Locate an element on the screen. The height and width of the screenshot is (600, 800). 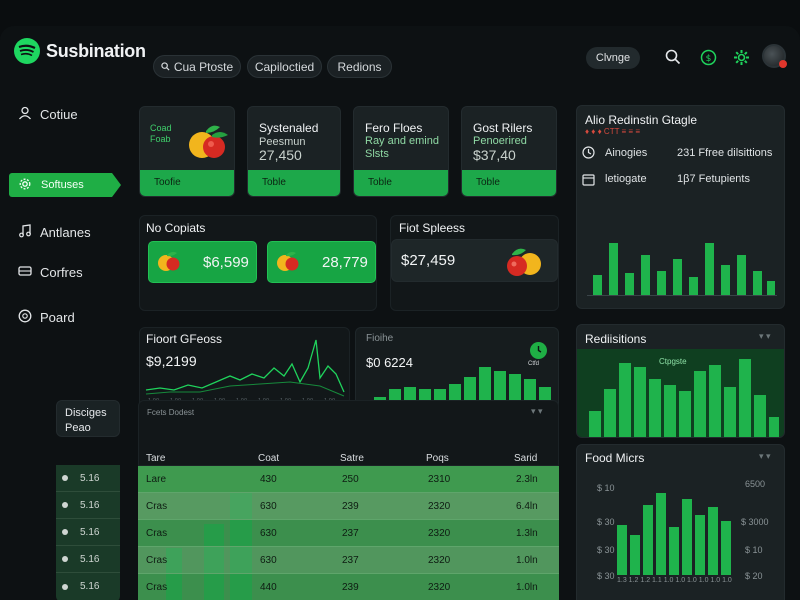
row-label: letiogate is located at coordinates (626, 179).